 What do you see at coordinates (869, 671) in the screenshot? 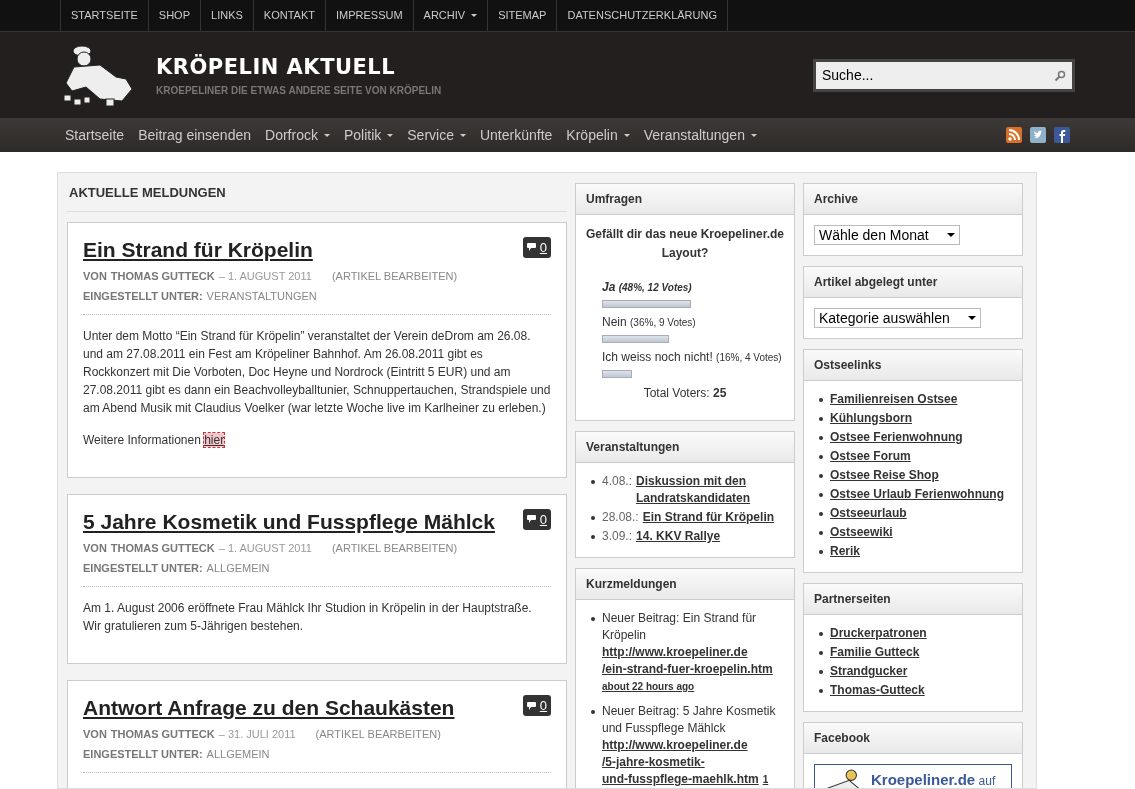
I see `sidebar-link: Strandgucker` at bounding box center [869, 671].